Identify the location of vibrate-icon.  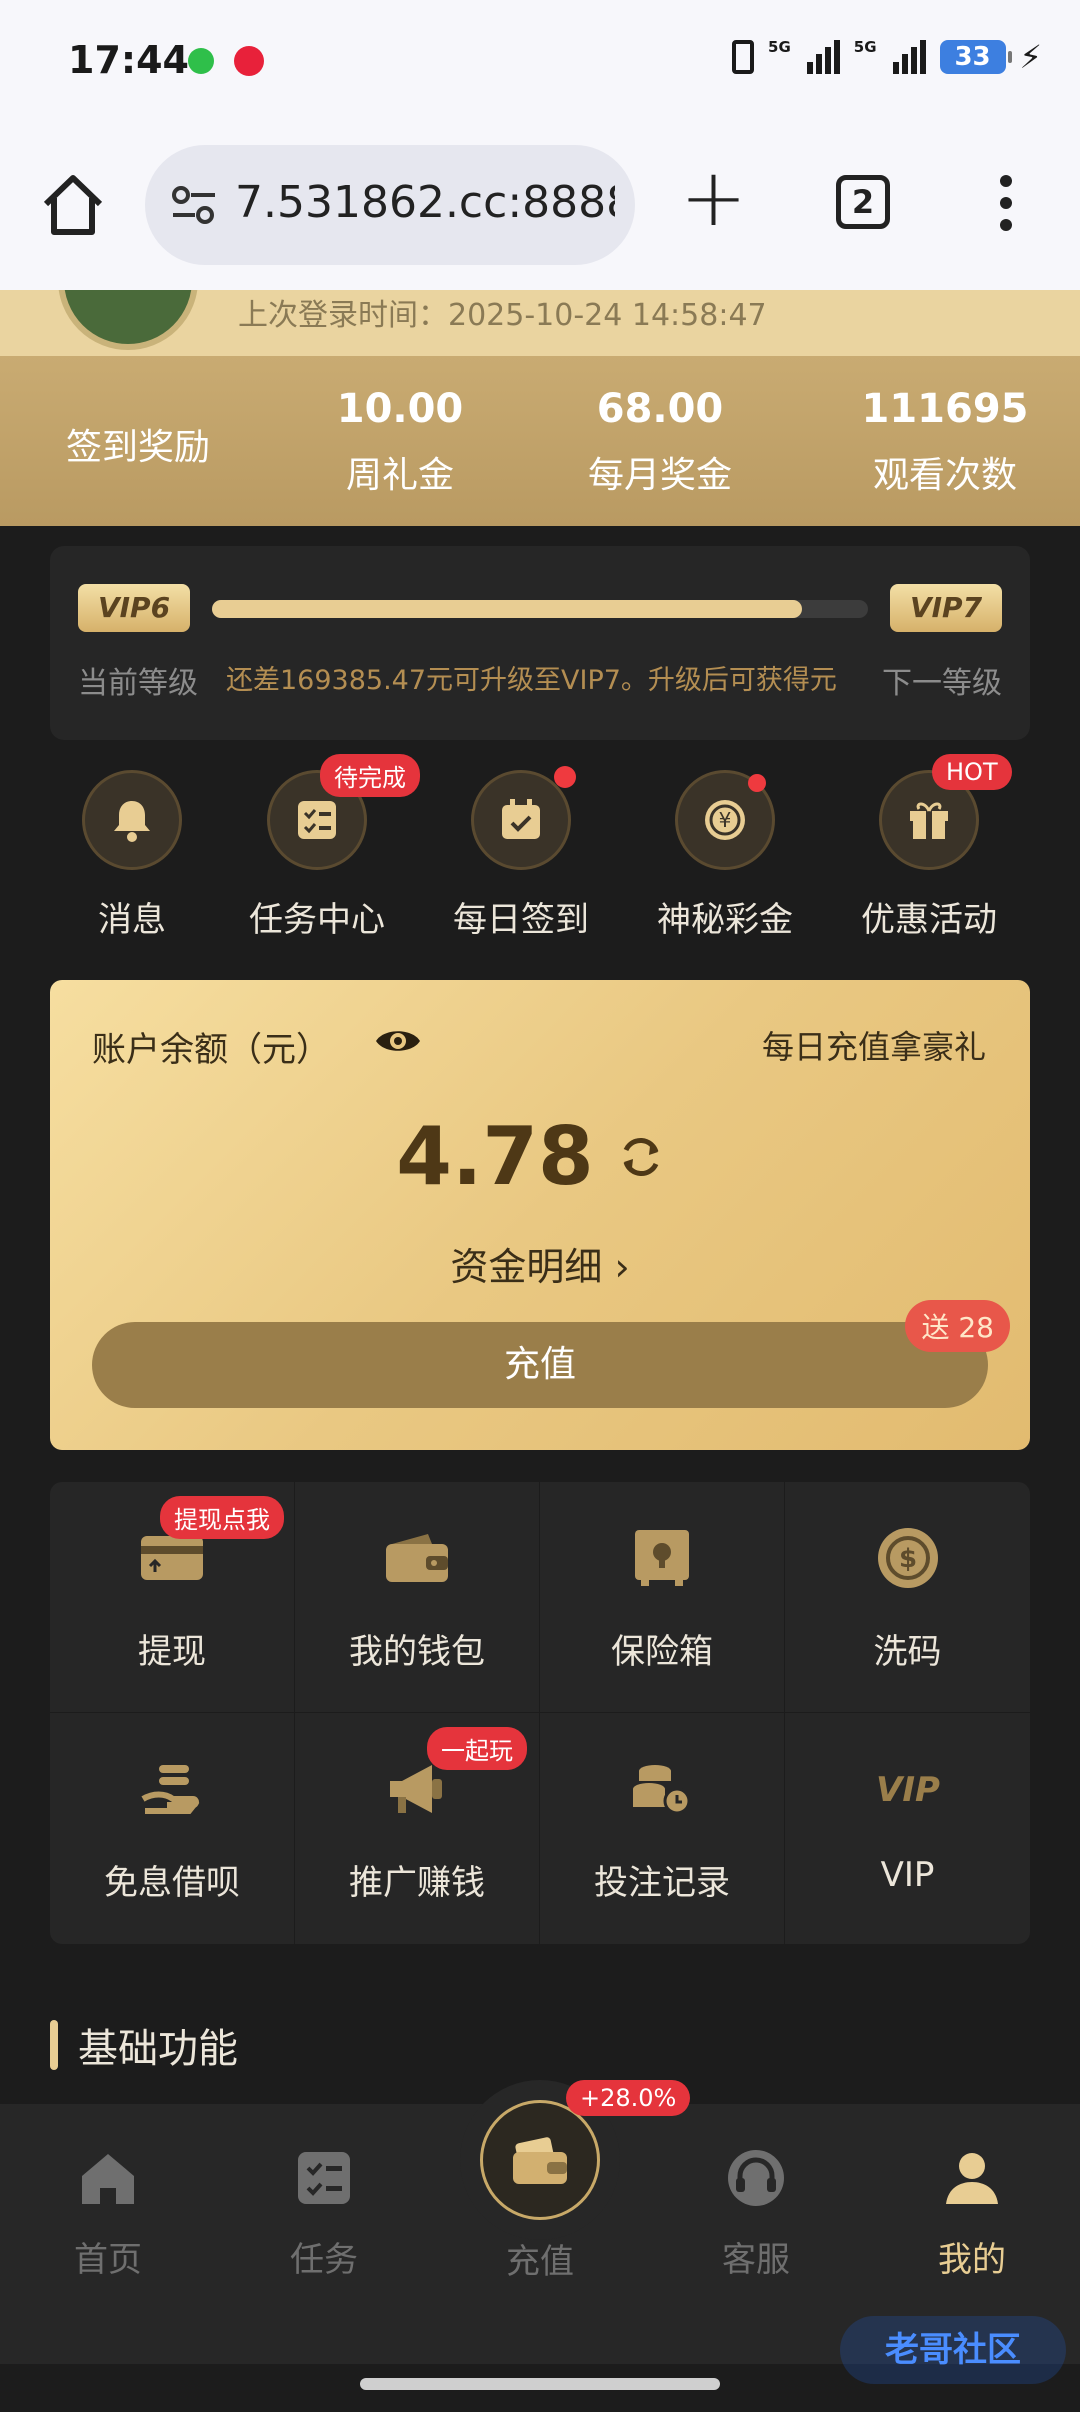
(743, 57).